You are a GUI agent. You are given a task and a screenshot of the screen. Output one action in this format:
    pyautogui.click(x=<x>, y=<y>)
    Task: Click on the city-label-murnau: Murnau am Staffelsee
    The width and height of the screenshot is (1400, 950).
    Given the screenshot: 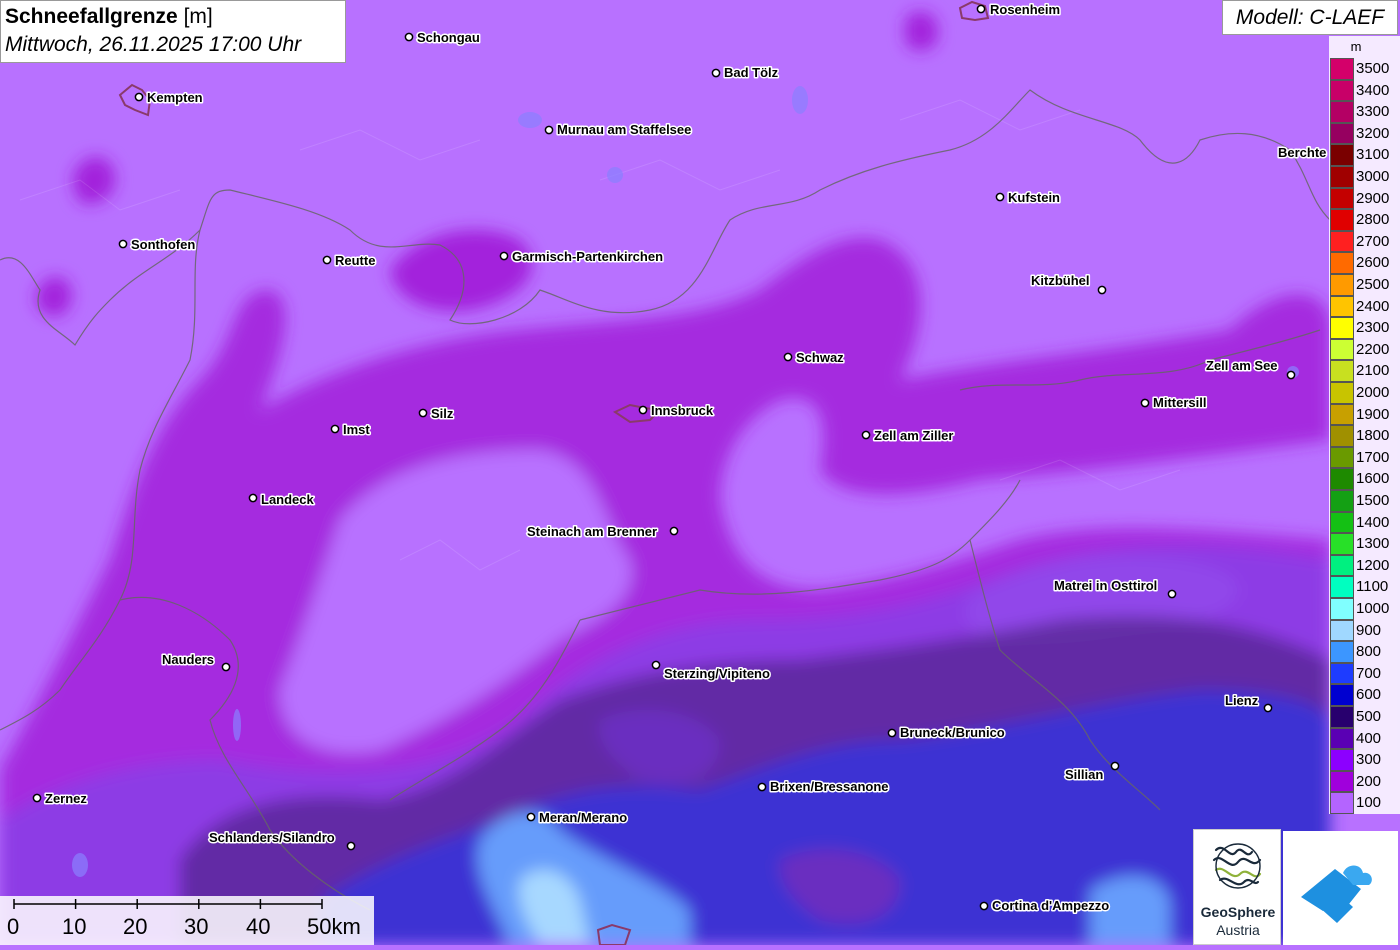 What is the action you would take?
    pyautogui.click(x=624, y=129)
    